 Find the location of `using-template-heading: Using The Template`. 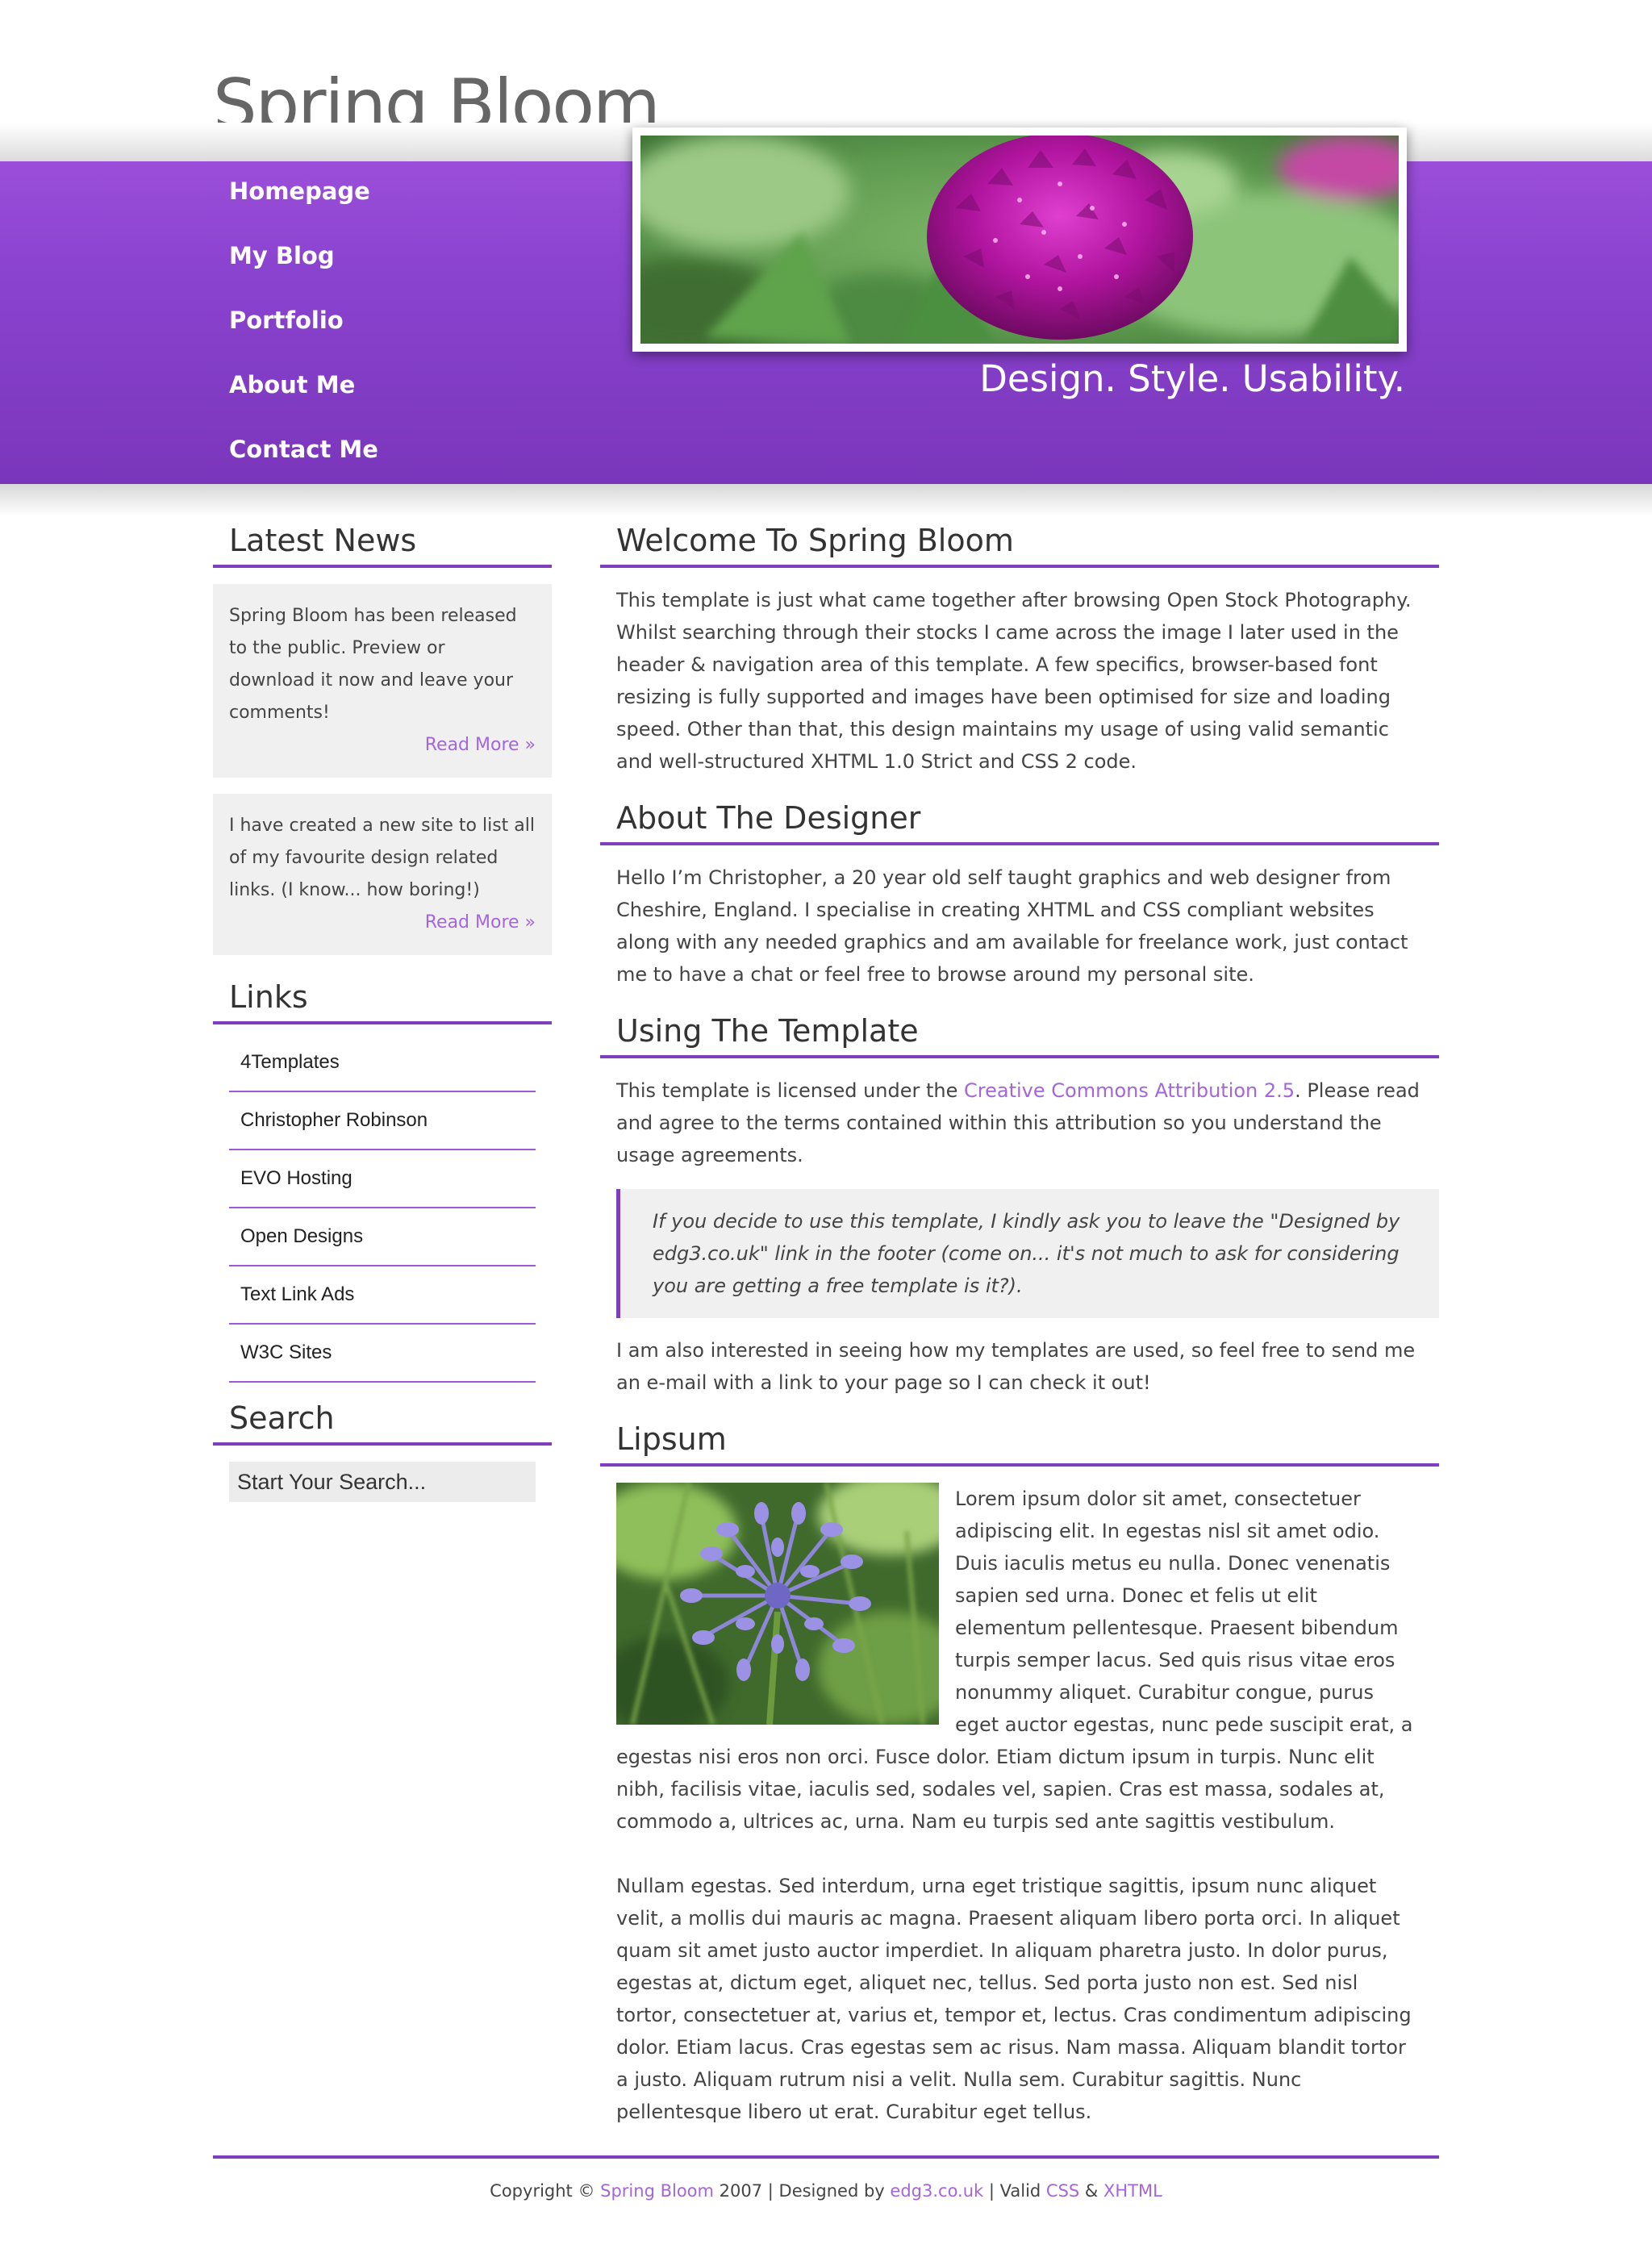

using-template-heading: Using The Template is located at coordinates (1020, 1032).